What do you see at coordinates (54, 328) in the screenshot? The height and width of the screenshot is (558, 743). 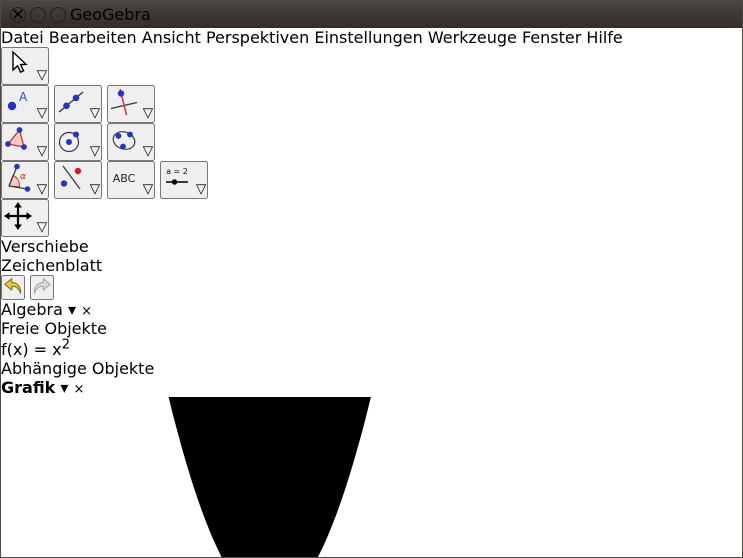 I see `free-objects-label: Freie Objekte` at bounding box center [54, 328].